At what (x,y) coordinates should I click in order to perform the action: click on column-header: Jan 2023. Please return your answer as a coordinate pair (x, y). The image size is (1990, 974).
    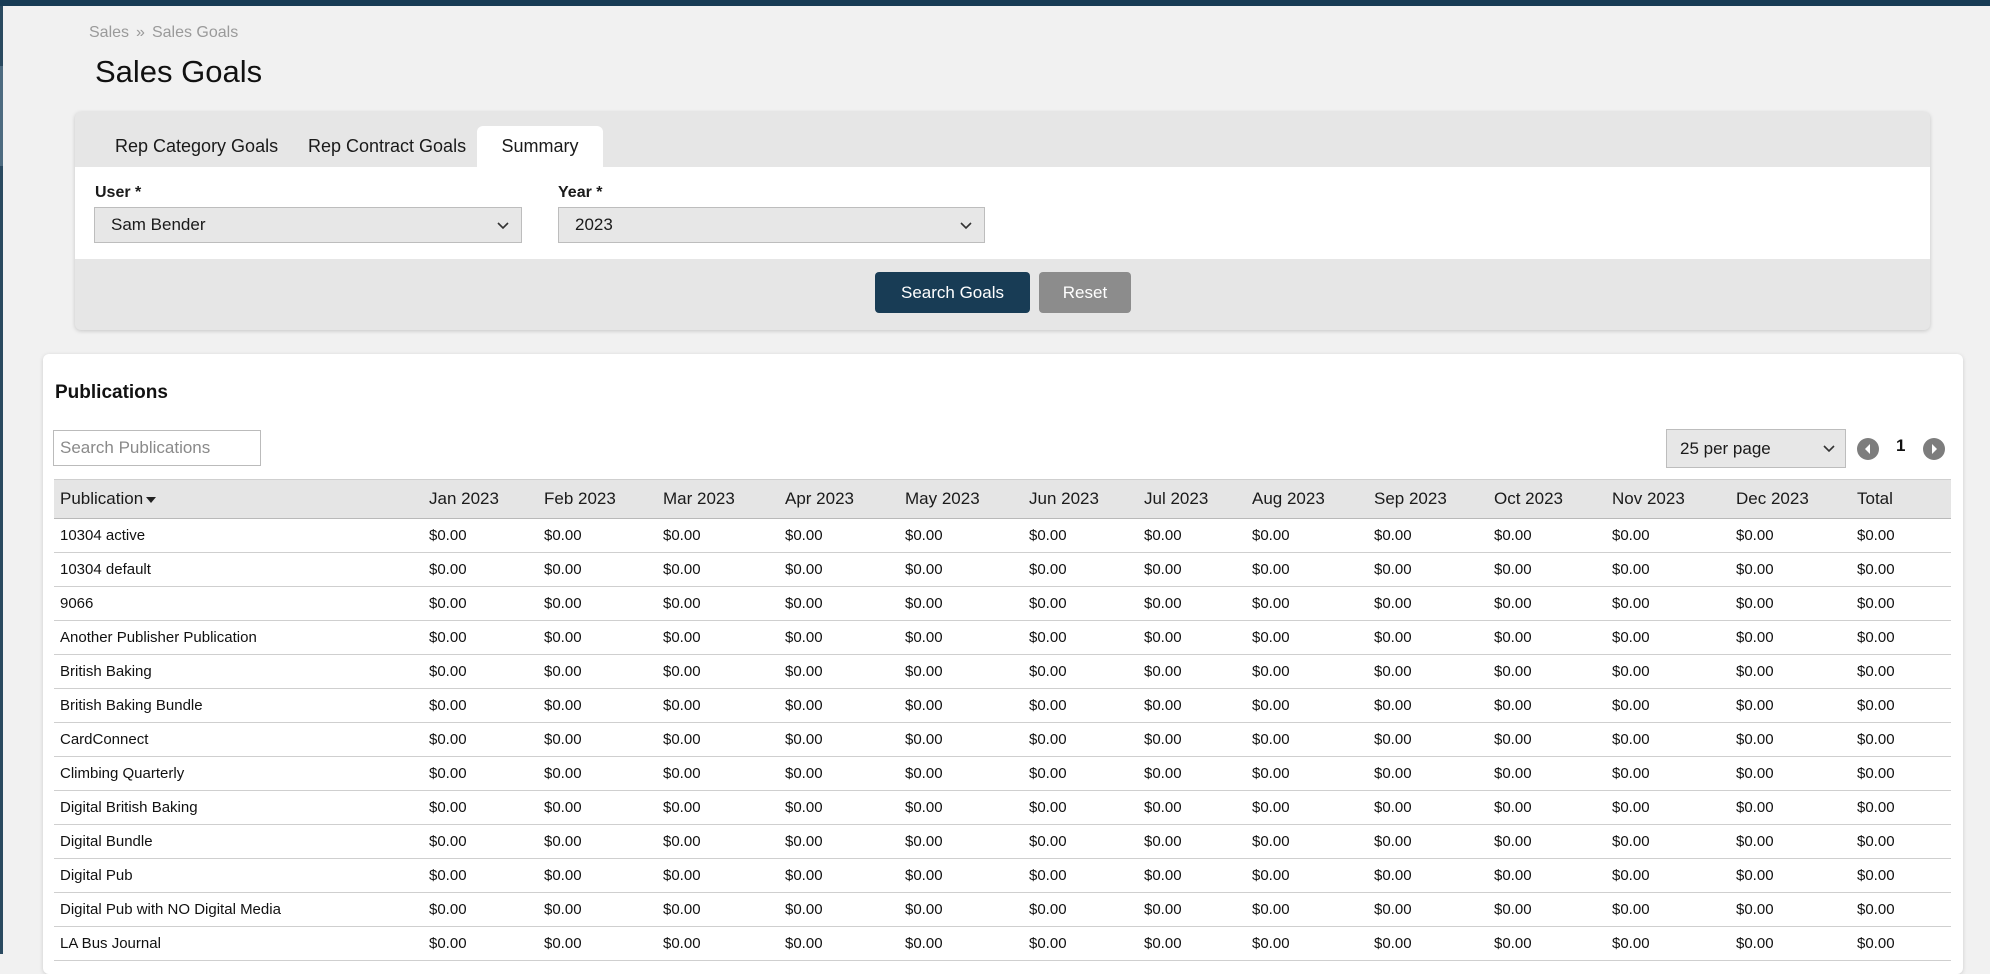
    Looking at the image, I should click on (480, 499).